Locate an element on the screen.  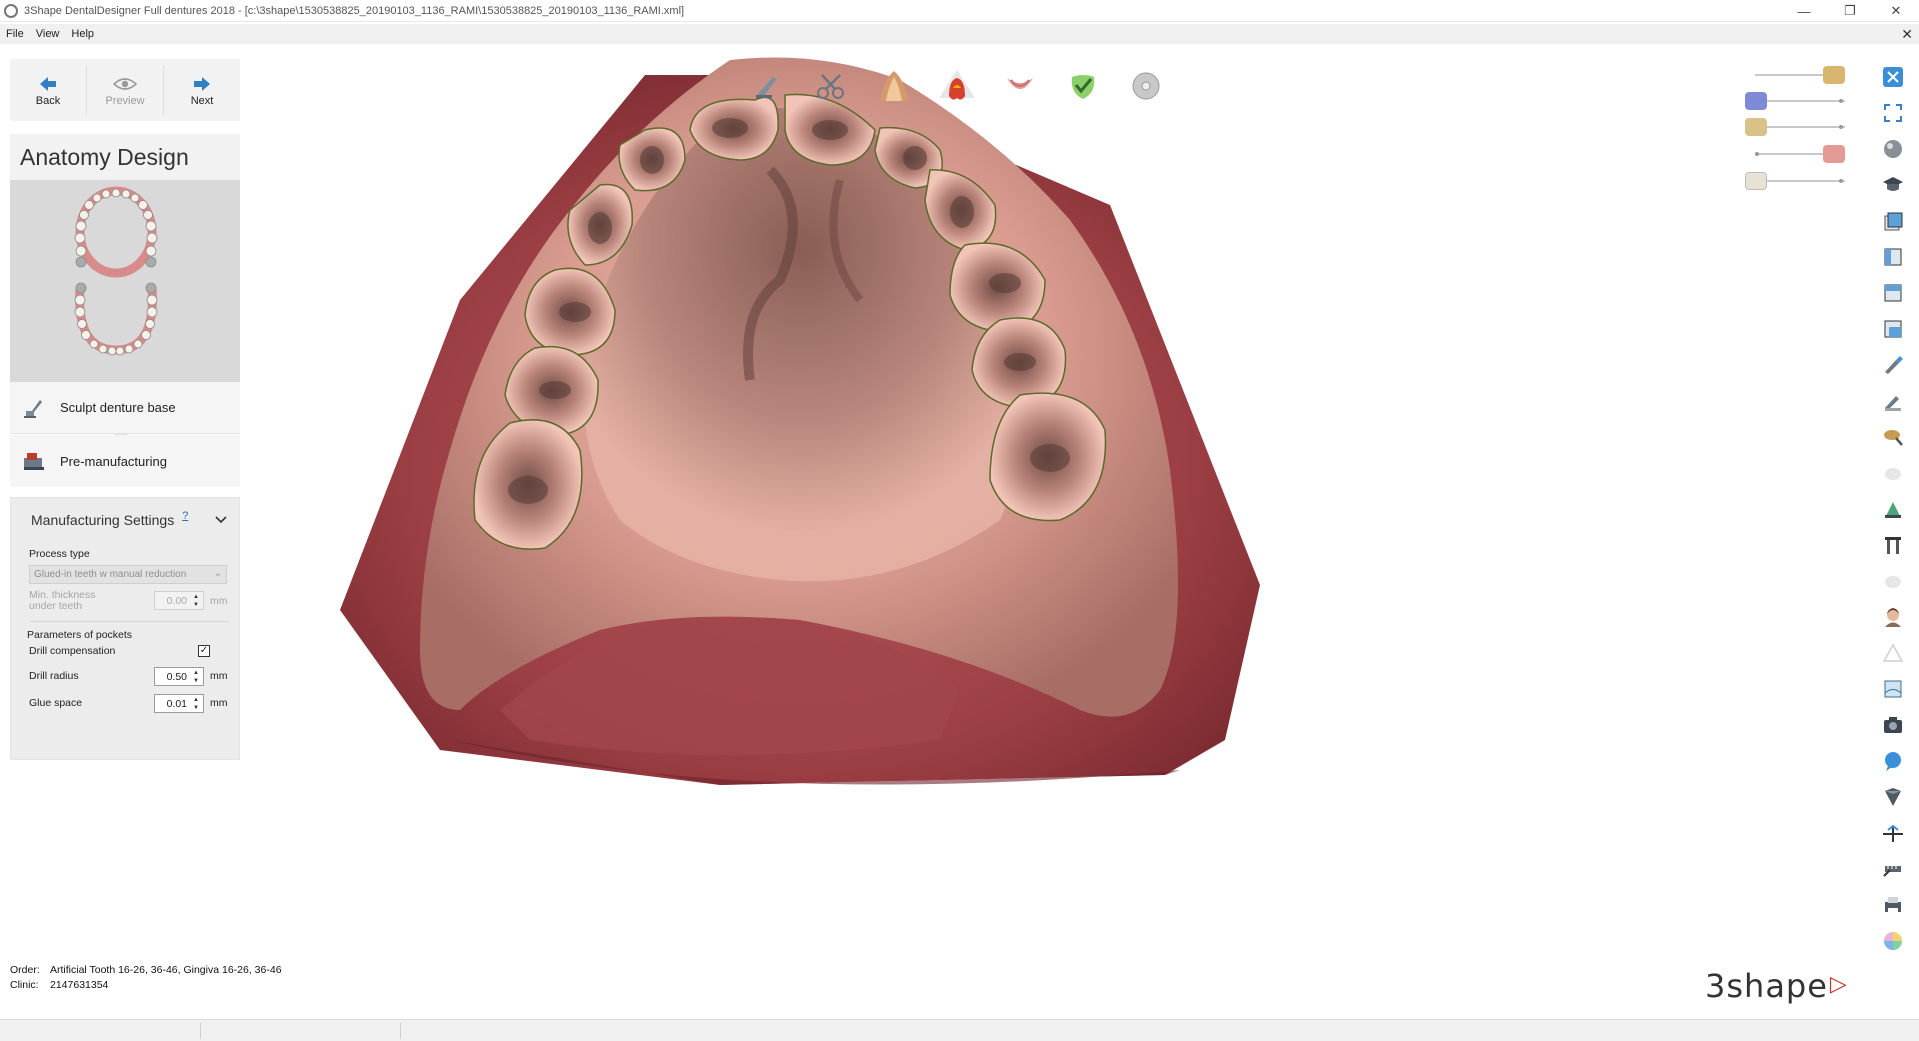
next-label: Next is located at coordinates (202, 101).